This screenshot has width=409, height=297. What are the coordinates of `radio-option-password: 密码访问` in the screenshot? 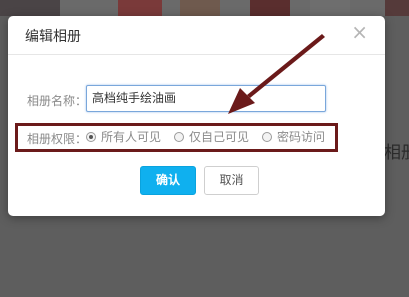 It's located at (293, 136).